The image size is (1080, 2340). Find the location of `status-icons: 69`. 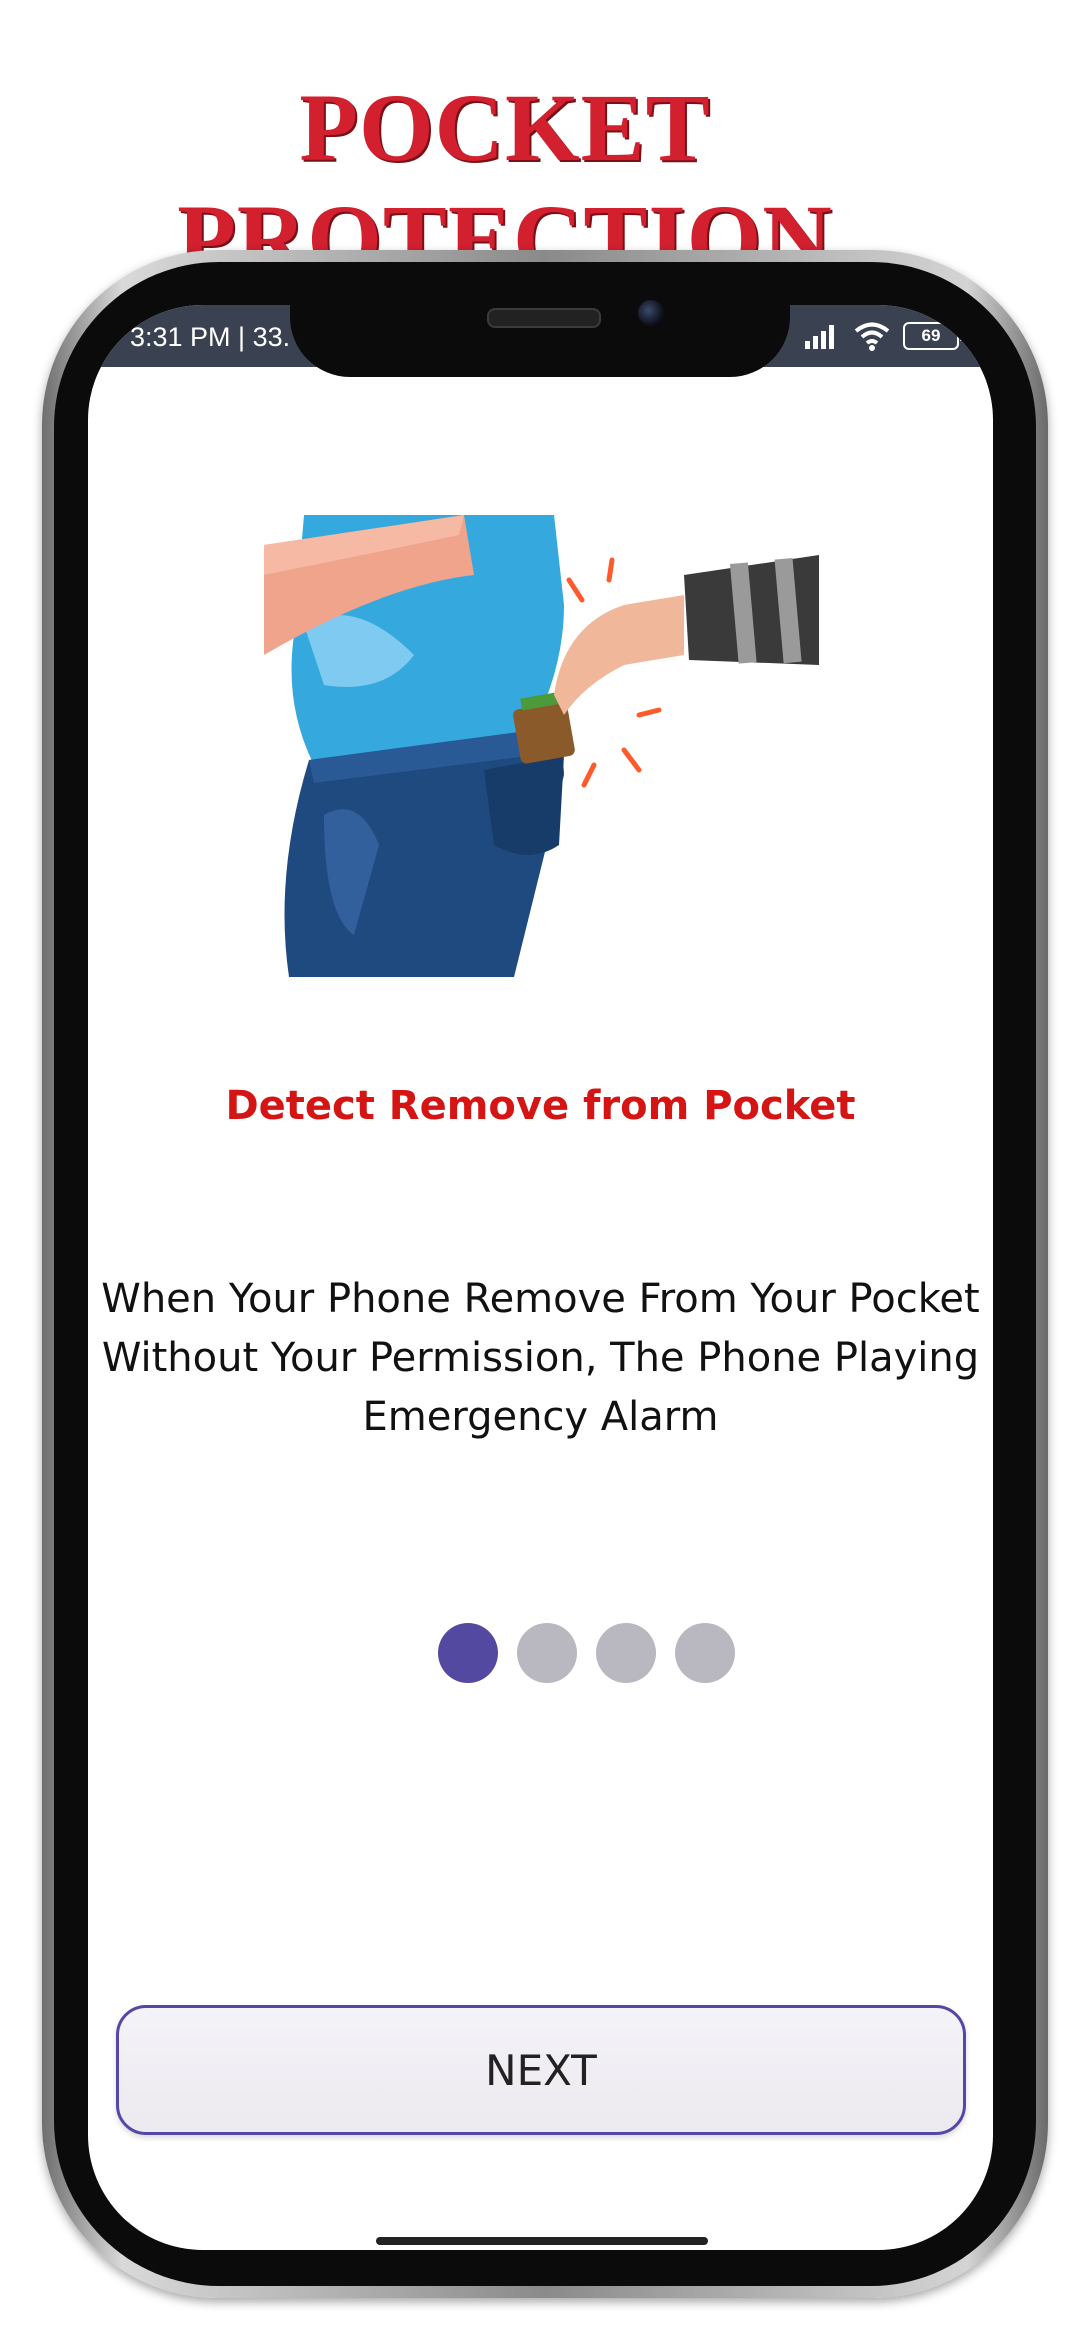

status-icons: 69 is located at coordinates (883, 336).